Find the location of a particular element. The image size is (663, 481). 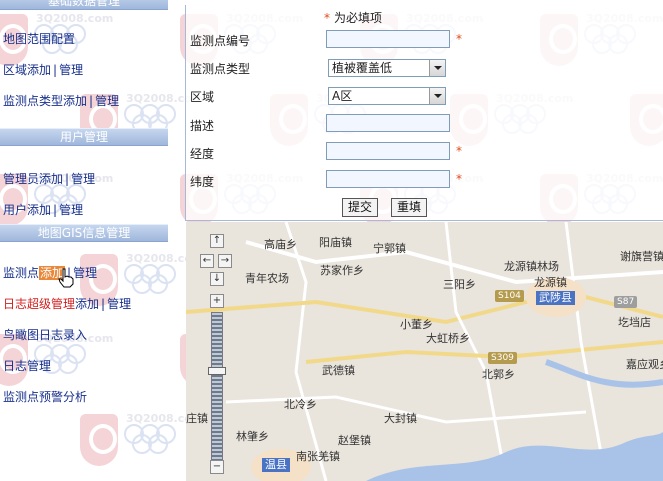

sidebar-item-admin: 管理员添加 | 管理 is located at coordinates (49, 178).